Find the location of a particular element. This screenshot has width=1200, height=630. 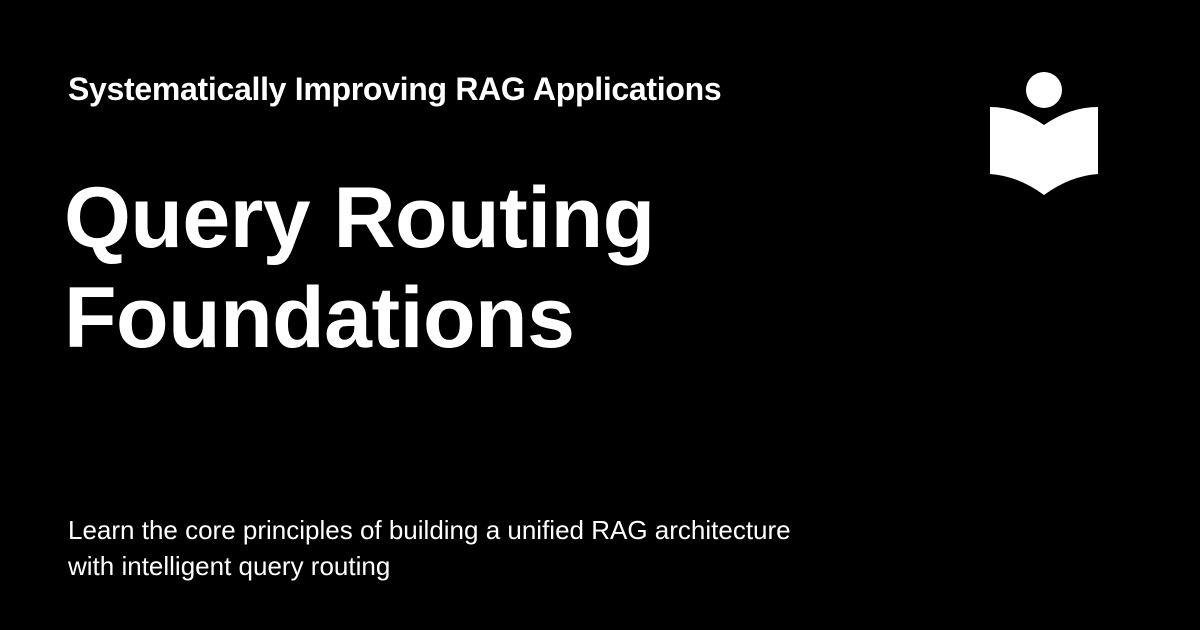

reader-book-icon is located at coordinates (1044, 133).